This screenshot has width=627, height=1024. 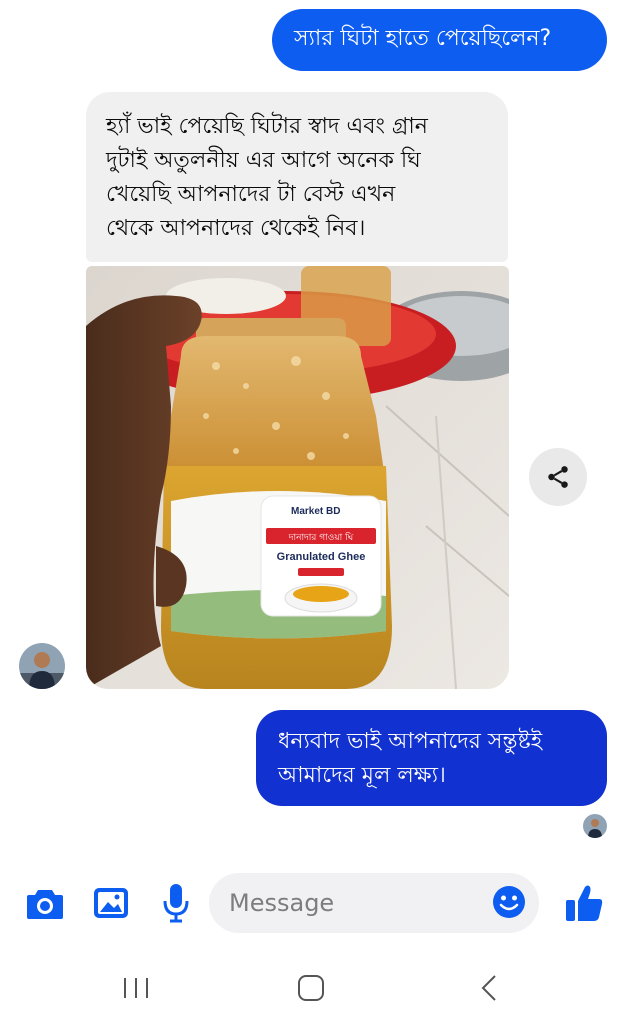 I want to click on recent-apps-button, so click(x=136, y=988).